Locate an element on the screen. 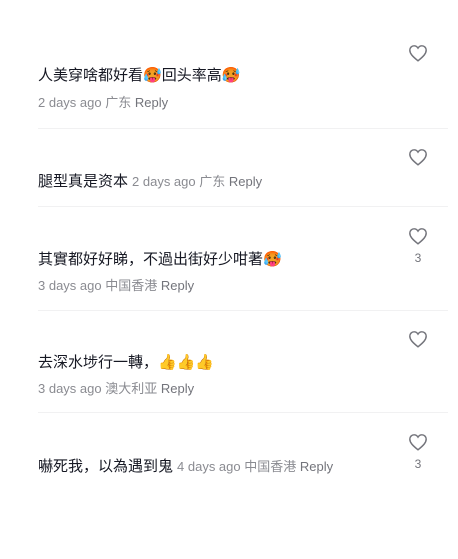 The height and width of the screenshot is (559, 458). comment-text: 腿型真是资本 2 days ago 广东 Reply is located at coordinates (150, 181).